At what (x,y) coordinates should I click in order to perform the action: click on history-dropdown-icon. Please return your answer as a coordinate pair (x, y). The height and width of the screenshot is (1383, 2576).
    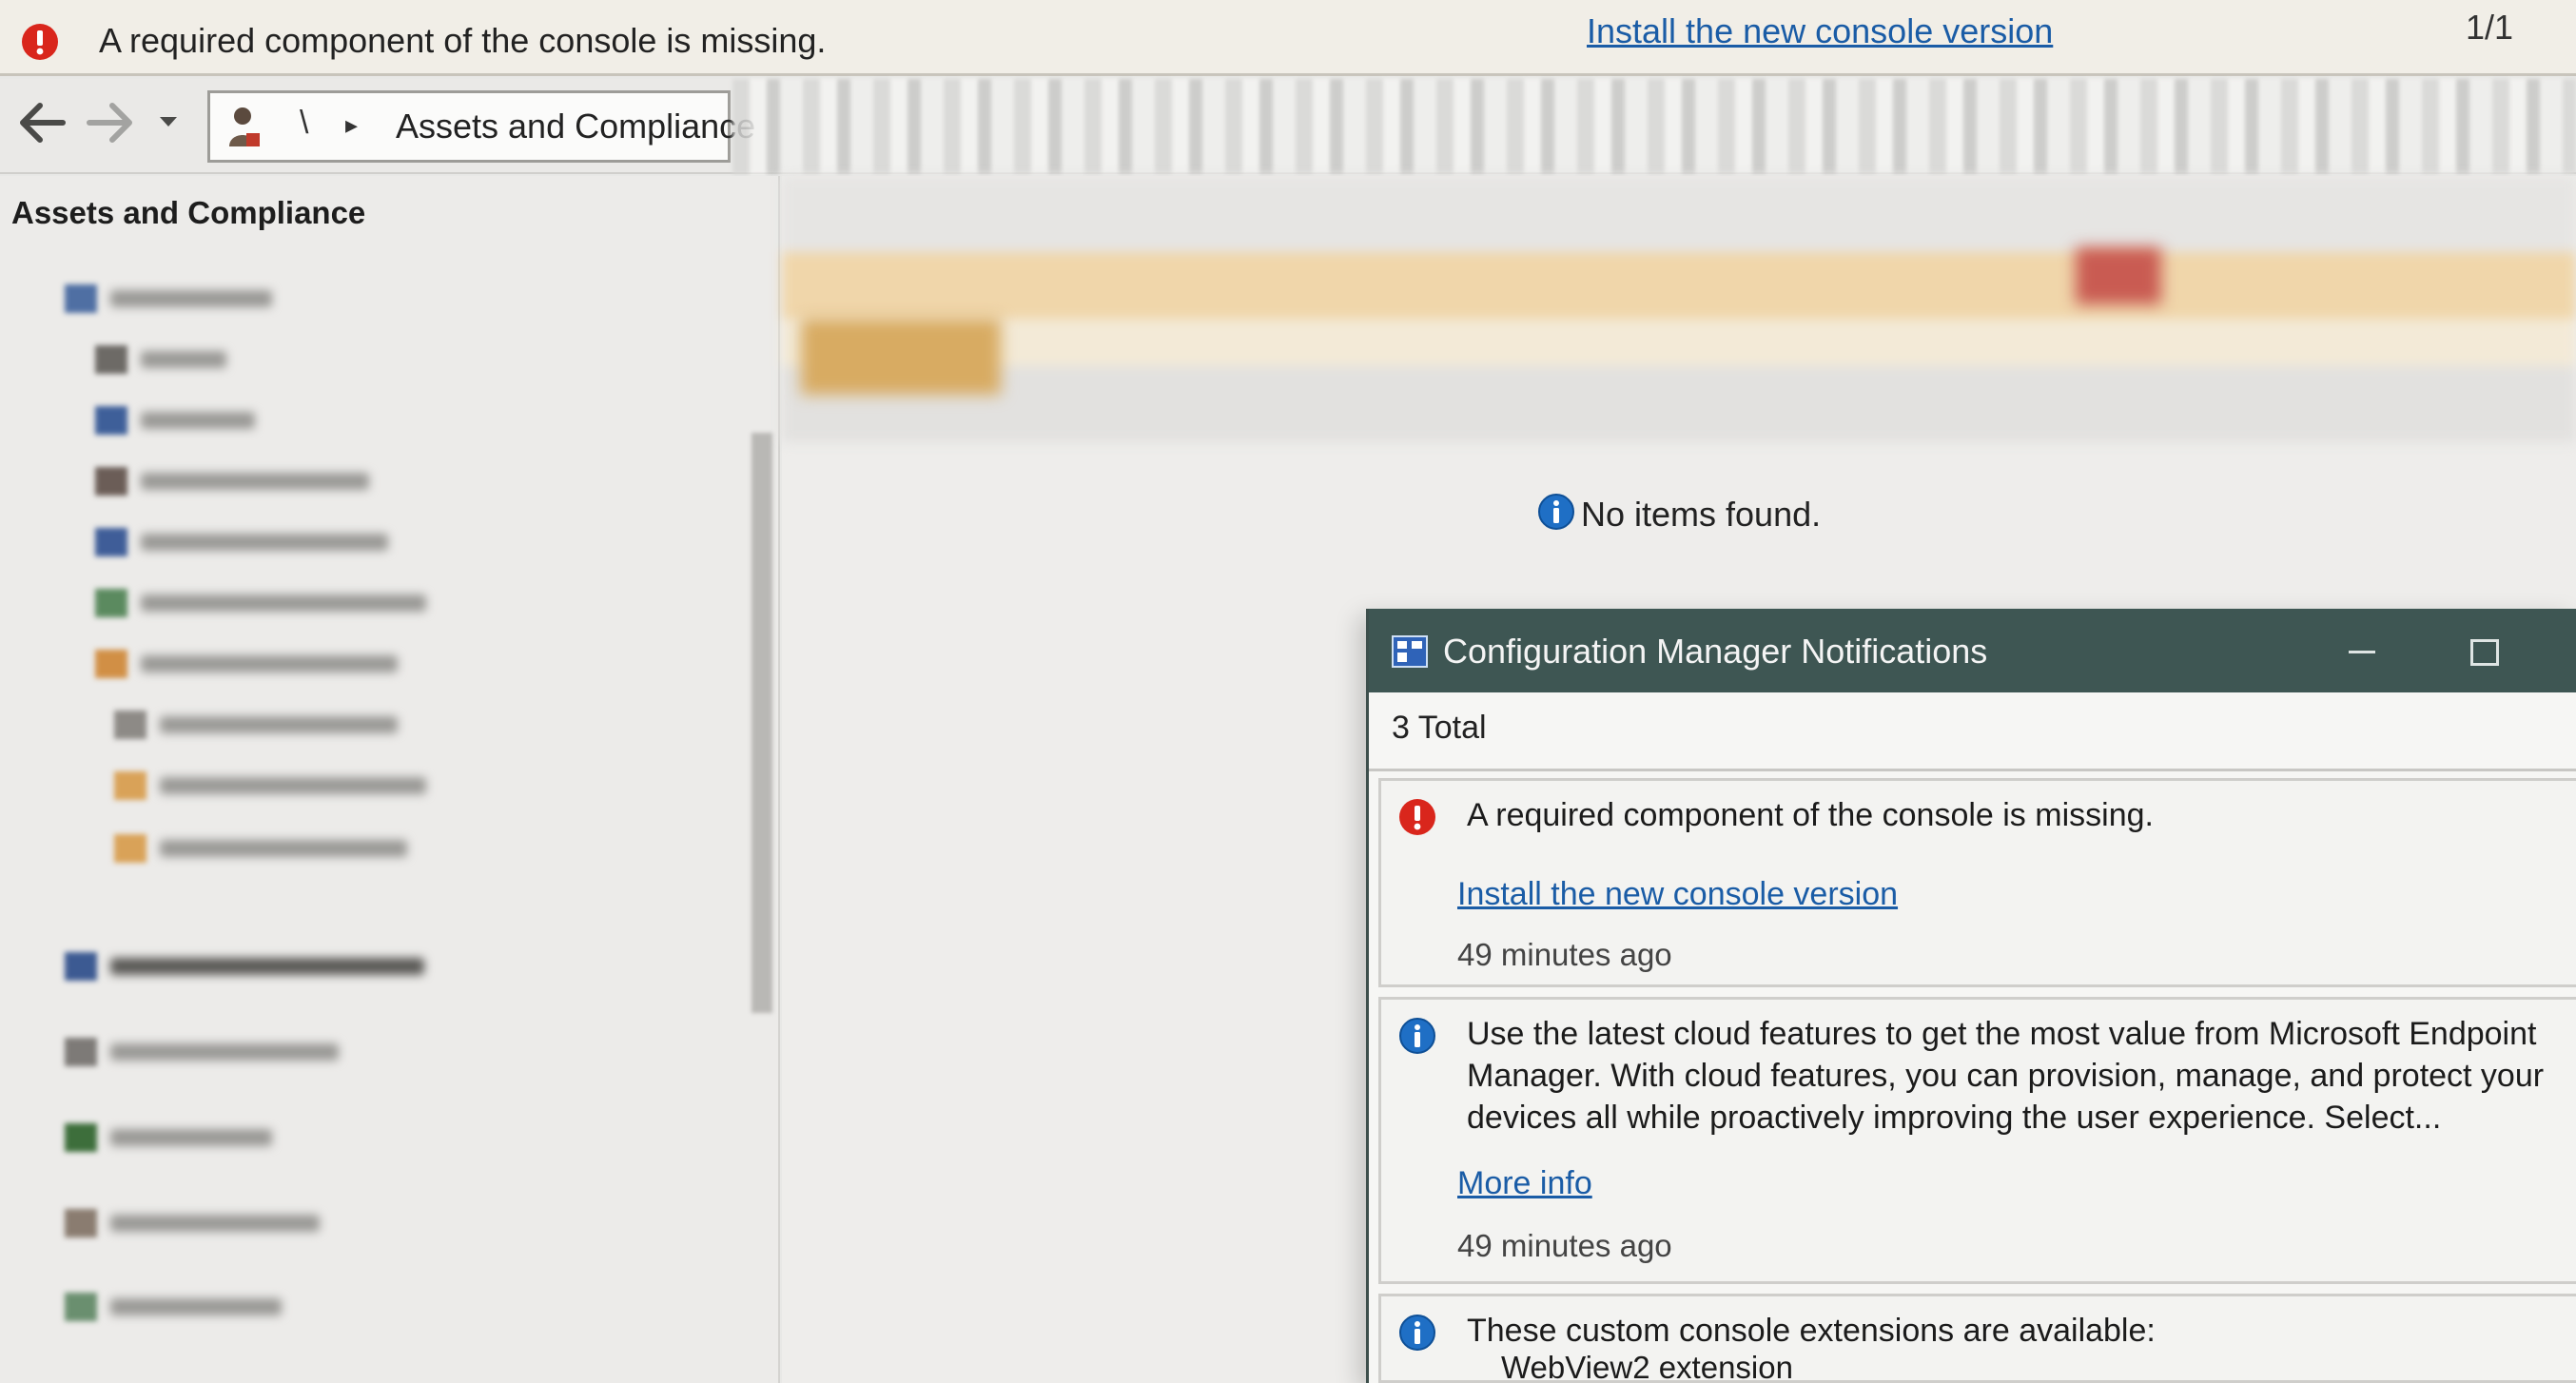
    Looking at the image, I should click on (169, 124).